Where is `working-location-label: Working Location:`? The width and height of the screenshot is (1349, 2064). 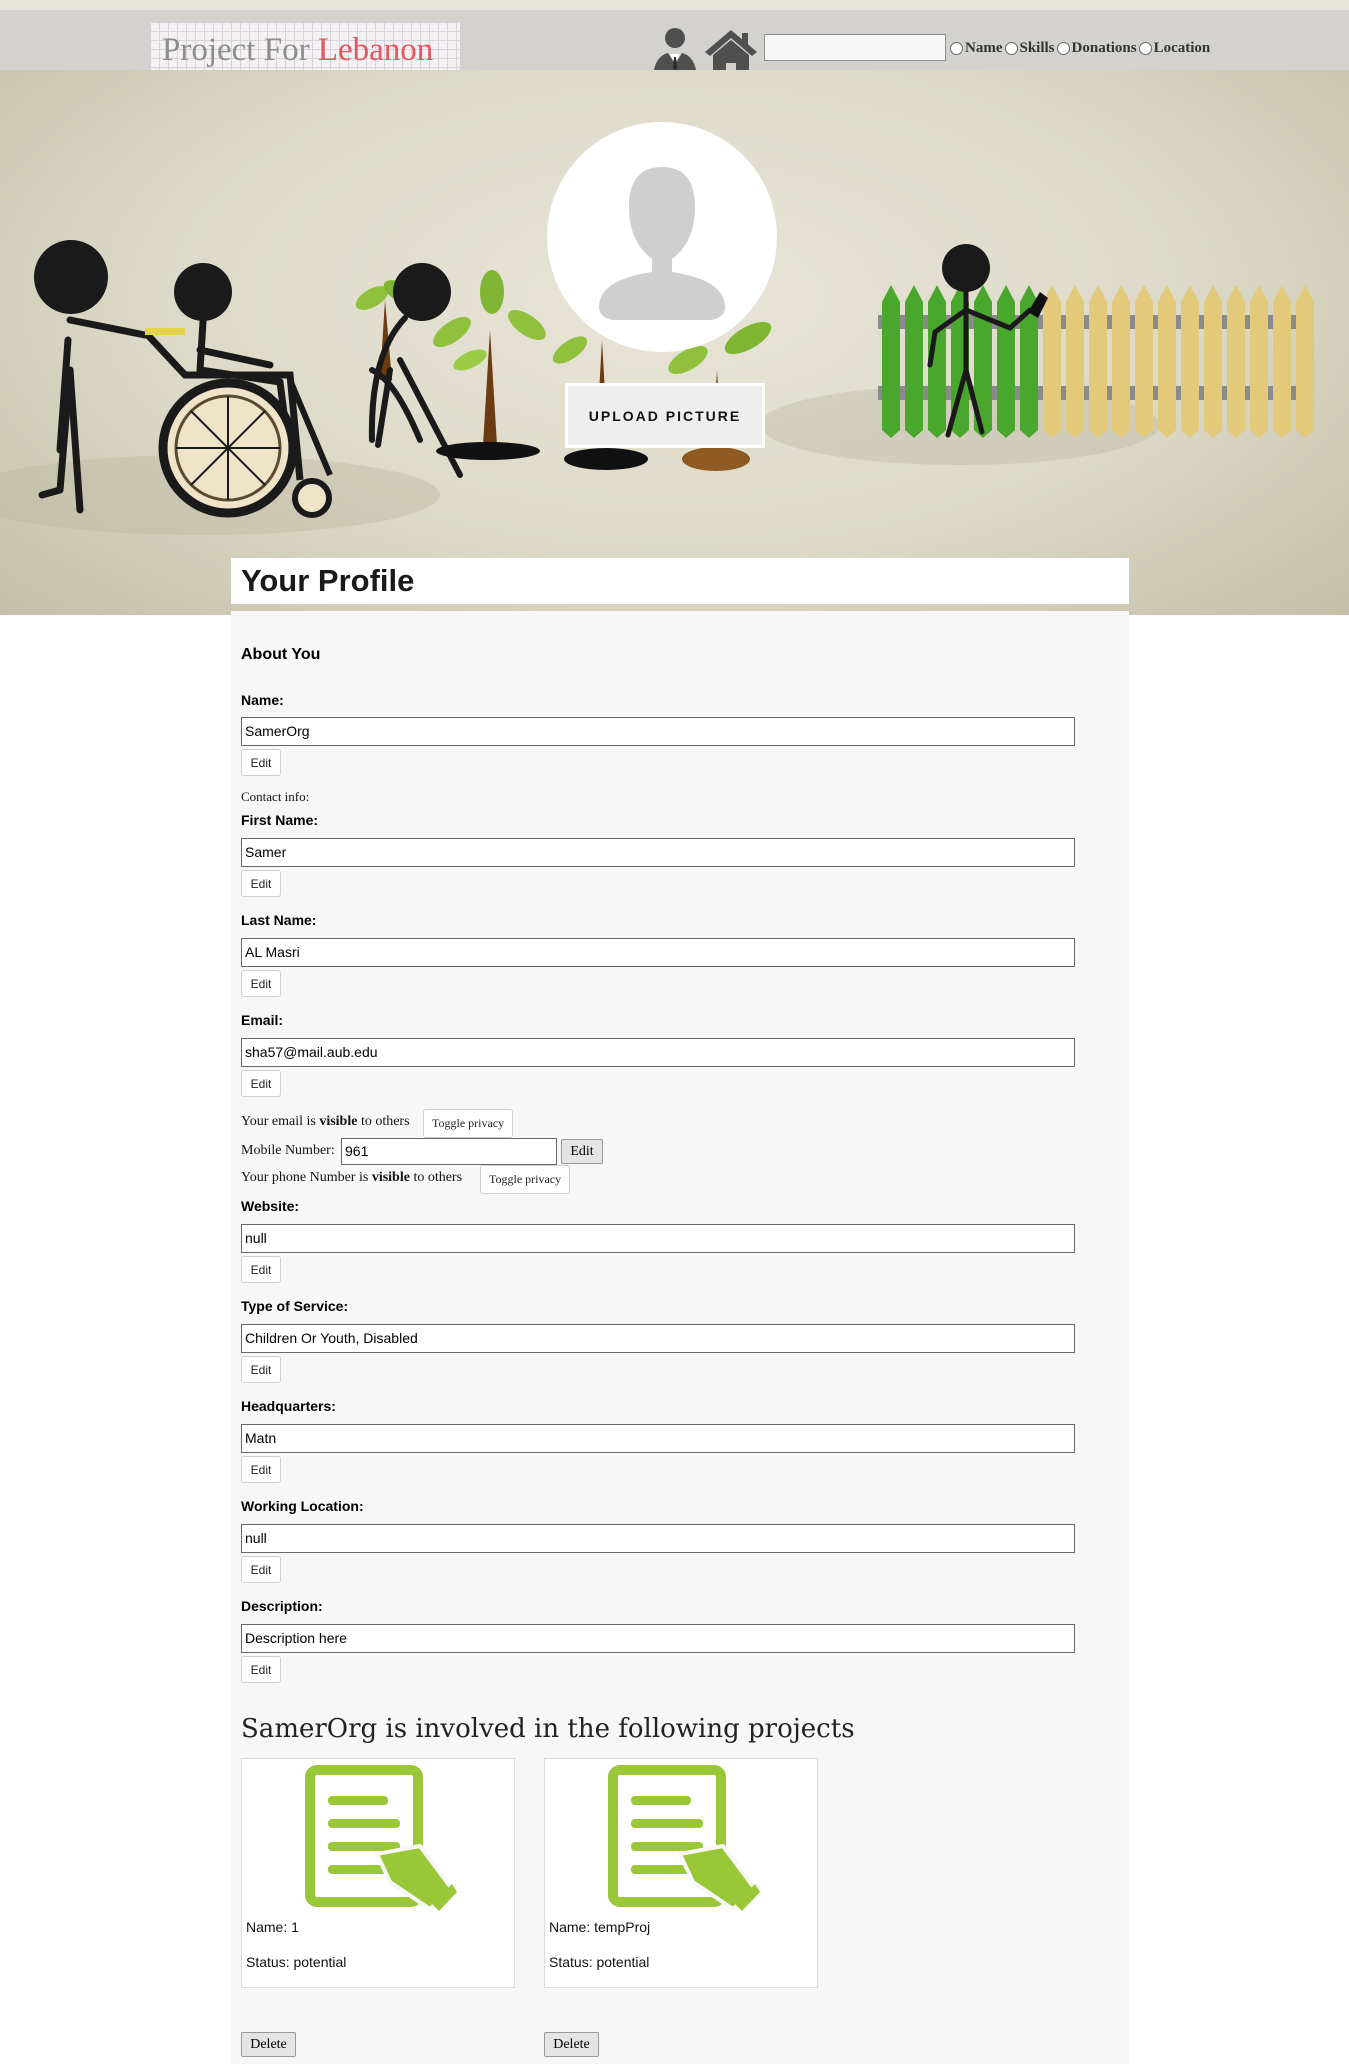 working-location-label: Working Location: is located at coordinates (302, 1506).